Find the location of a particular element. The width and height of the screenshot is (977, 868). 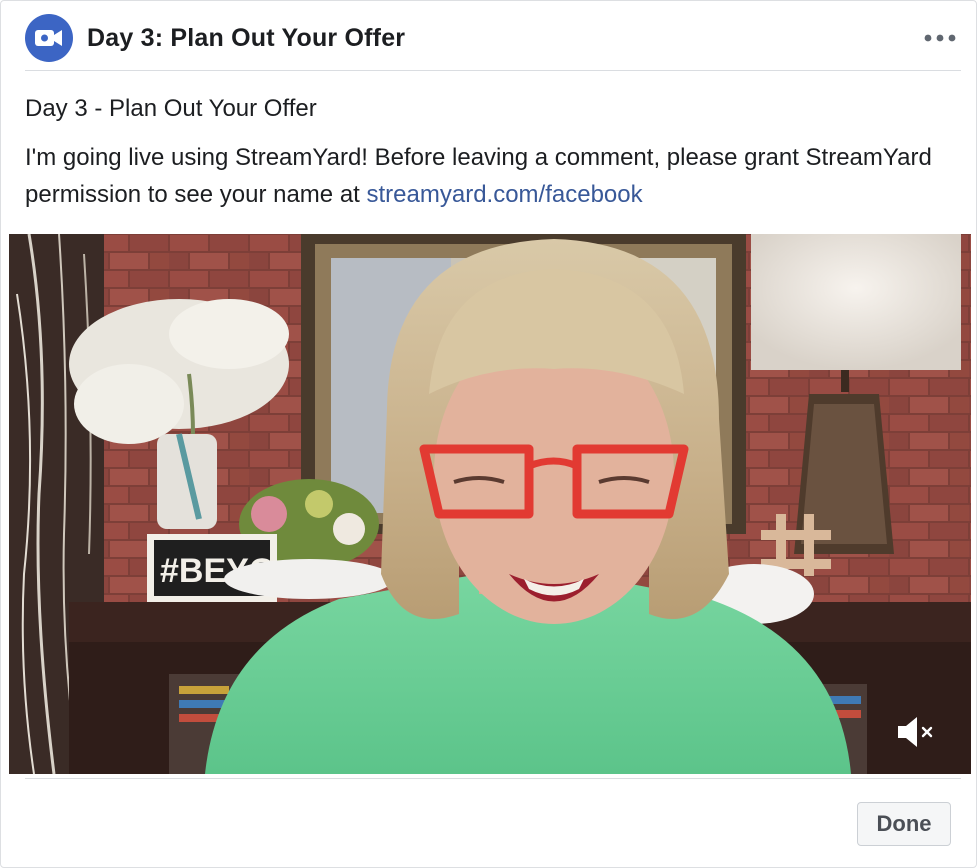

header-divider is located at coordinates (493, 70).